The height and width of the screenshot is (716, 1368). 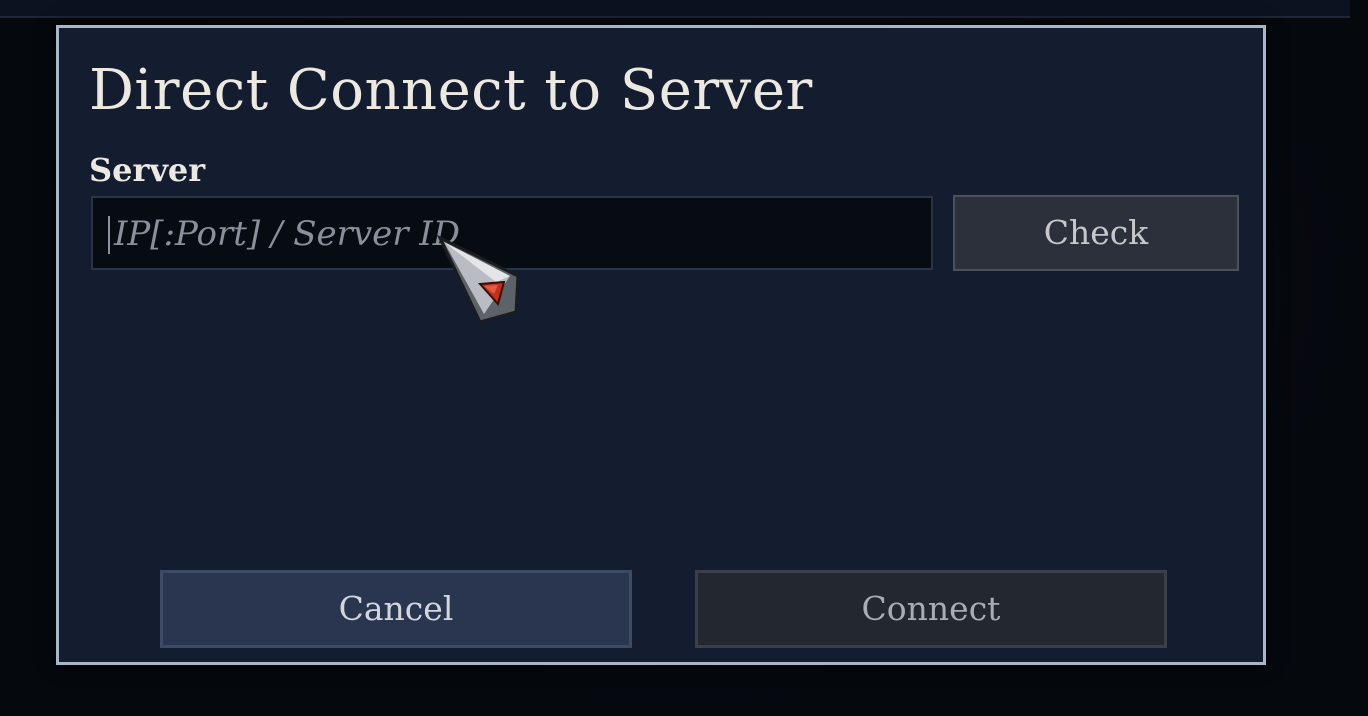 I want to click on server-input-placeholder: IP[:Port] / Server ID, so click(x=287, y=234).